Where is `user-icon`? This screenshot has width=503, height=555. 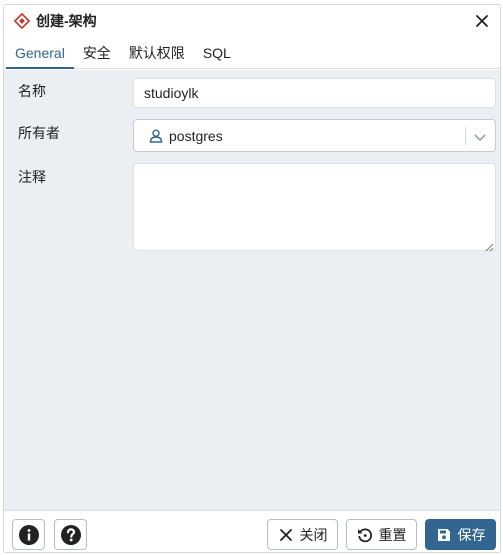 user-icon is located at coordinates (156, 136).